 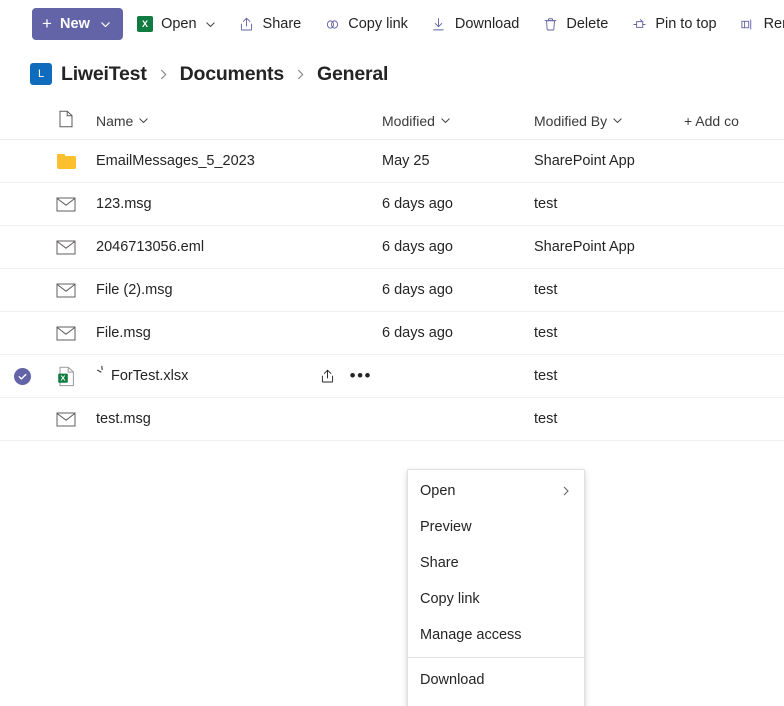 What do you see at coordinates (438, 491) in the screenshot?
I see `context-menu-item-label: Open` at bounding box center [438, 491].